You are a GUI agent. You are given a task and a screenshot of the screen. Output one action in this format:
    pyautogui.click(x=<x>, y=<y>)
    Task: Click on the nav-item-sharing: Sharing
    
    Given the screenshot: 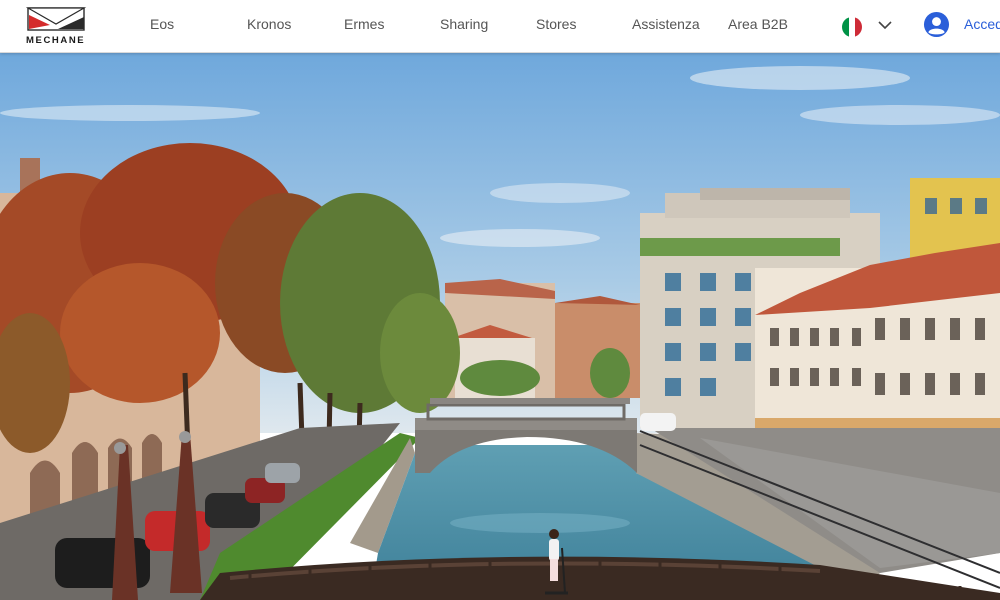 What is the action you would take?
    pyautogui.click(x=464, y=25)
    